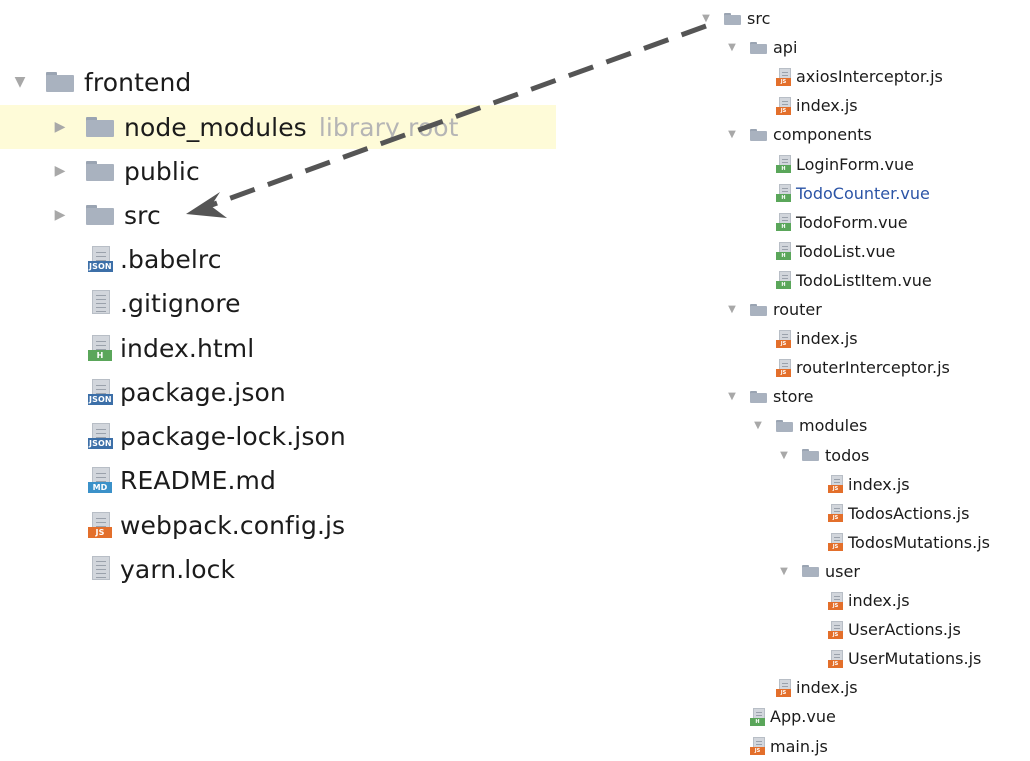 This screenshot has width=1030, height=761. Describe the element at coordinates (864, 280) in the screenshot. I see `tree-item-label: TodoListItem.vue` at that location.